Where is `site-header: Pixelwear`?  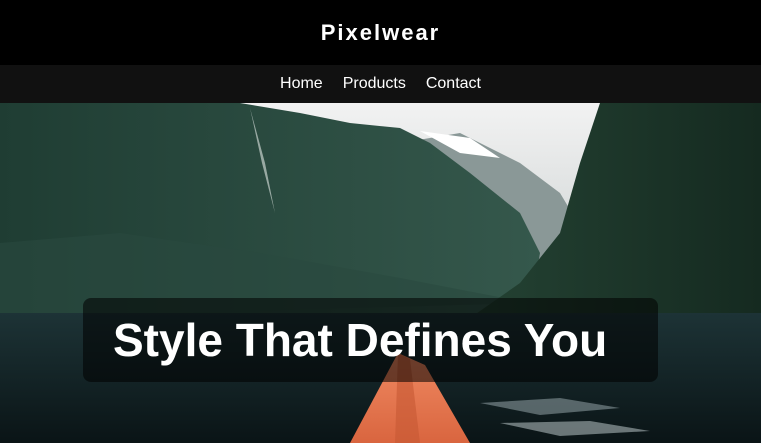
site-header: Pixelwear is located at coordinates (380, 32).